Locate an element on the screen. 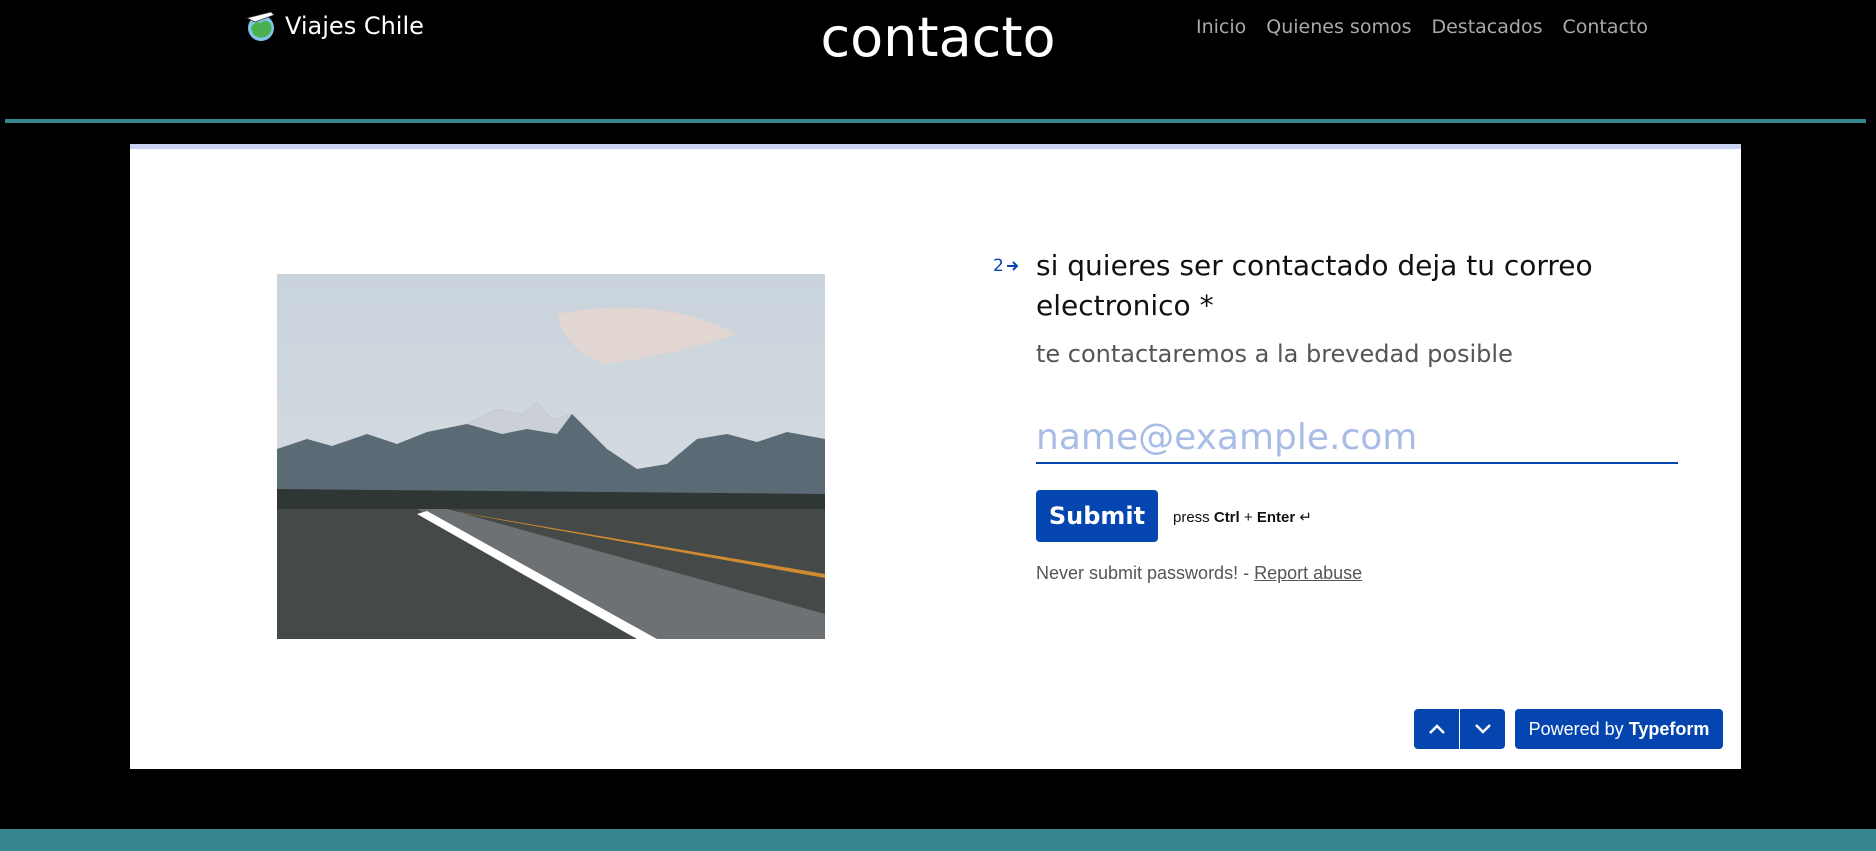 Image resolution: width=1876 pixels, height=851 pixels. arrow-right-icon is located at coordinates (1012, 266).